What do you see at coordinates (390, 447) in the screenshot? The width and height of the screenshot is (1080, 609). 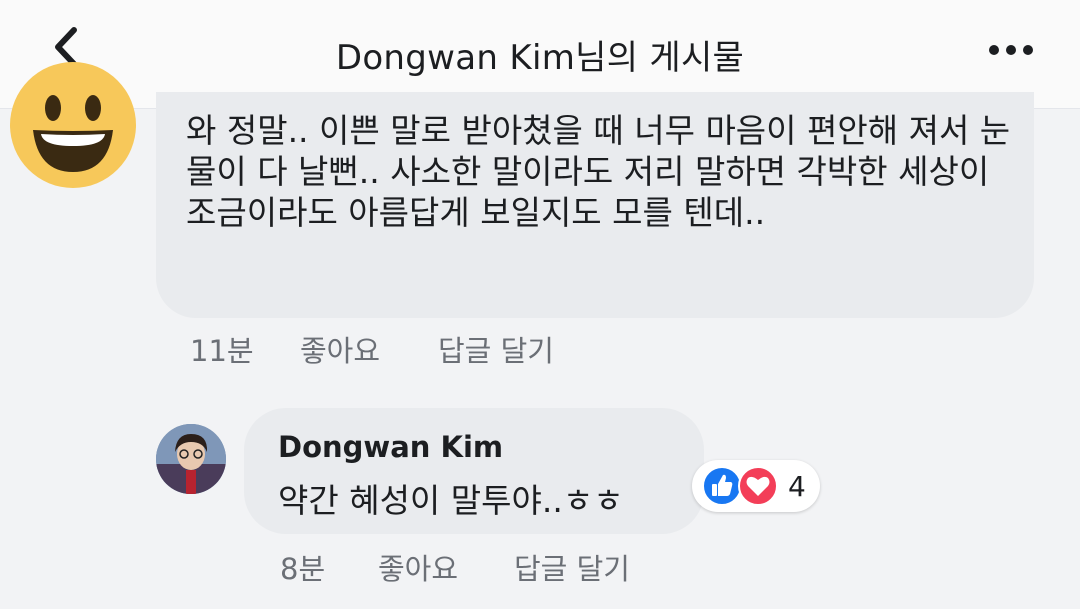 I see `reply-author: Dongwan Kim` at bounding box center [390, 447].